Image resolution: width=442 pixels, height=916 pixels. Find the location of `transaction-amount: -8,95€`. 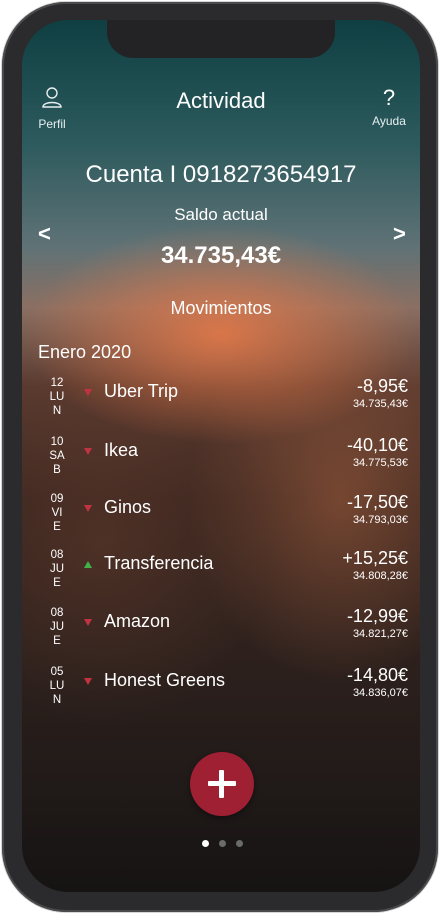

transaction-amount: -8,95€ is located at coordinates (382, 386).